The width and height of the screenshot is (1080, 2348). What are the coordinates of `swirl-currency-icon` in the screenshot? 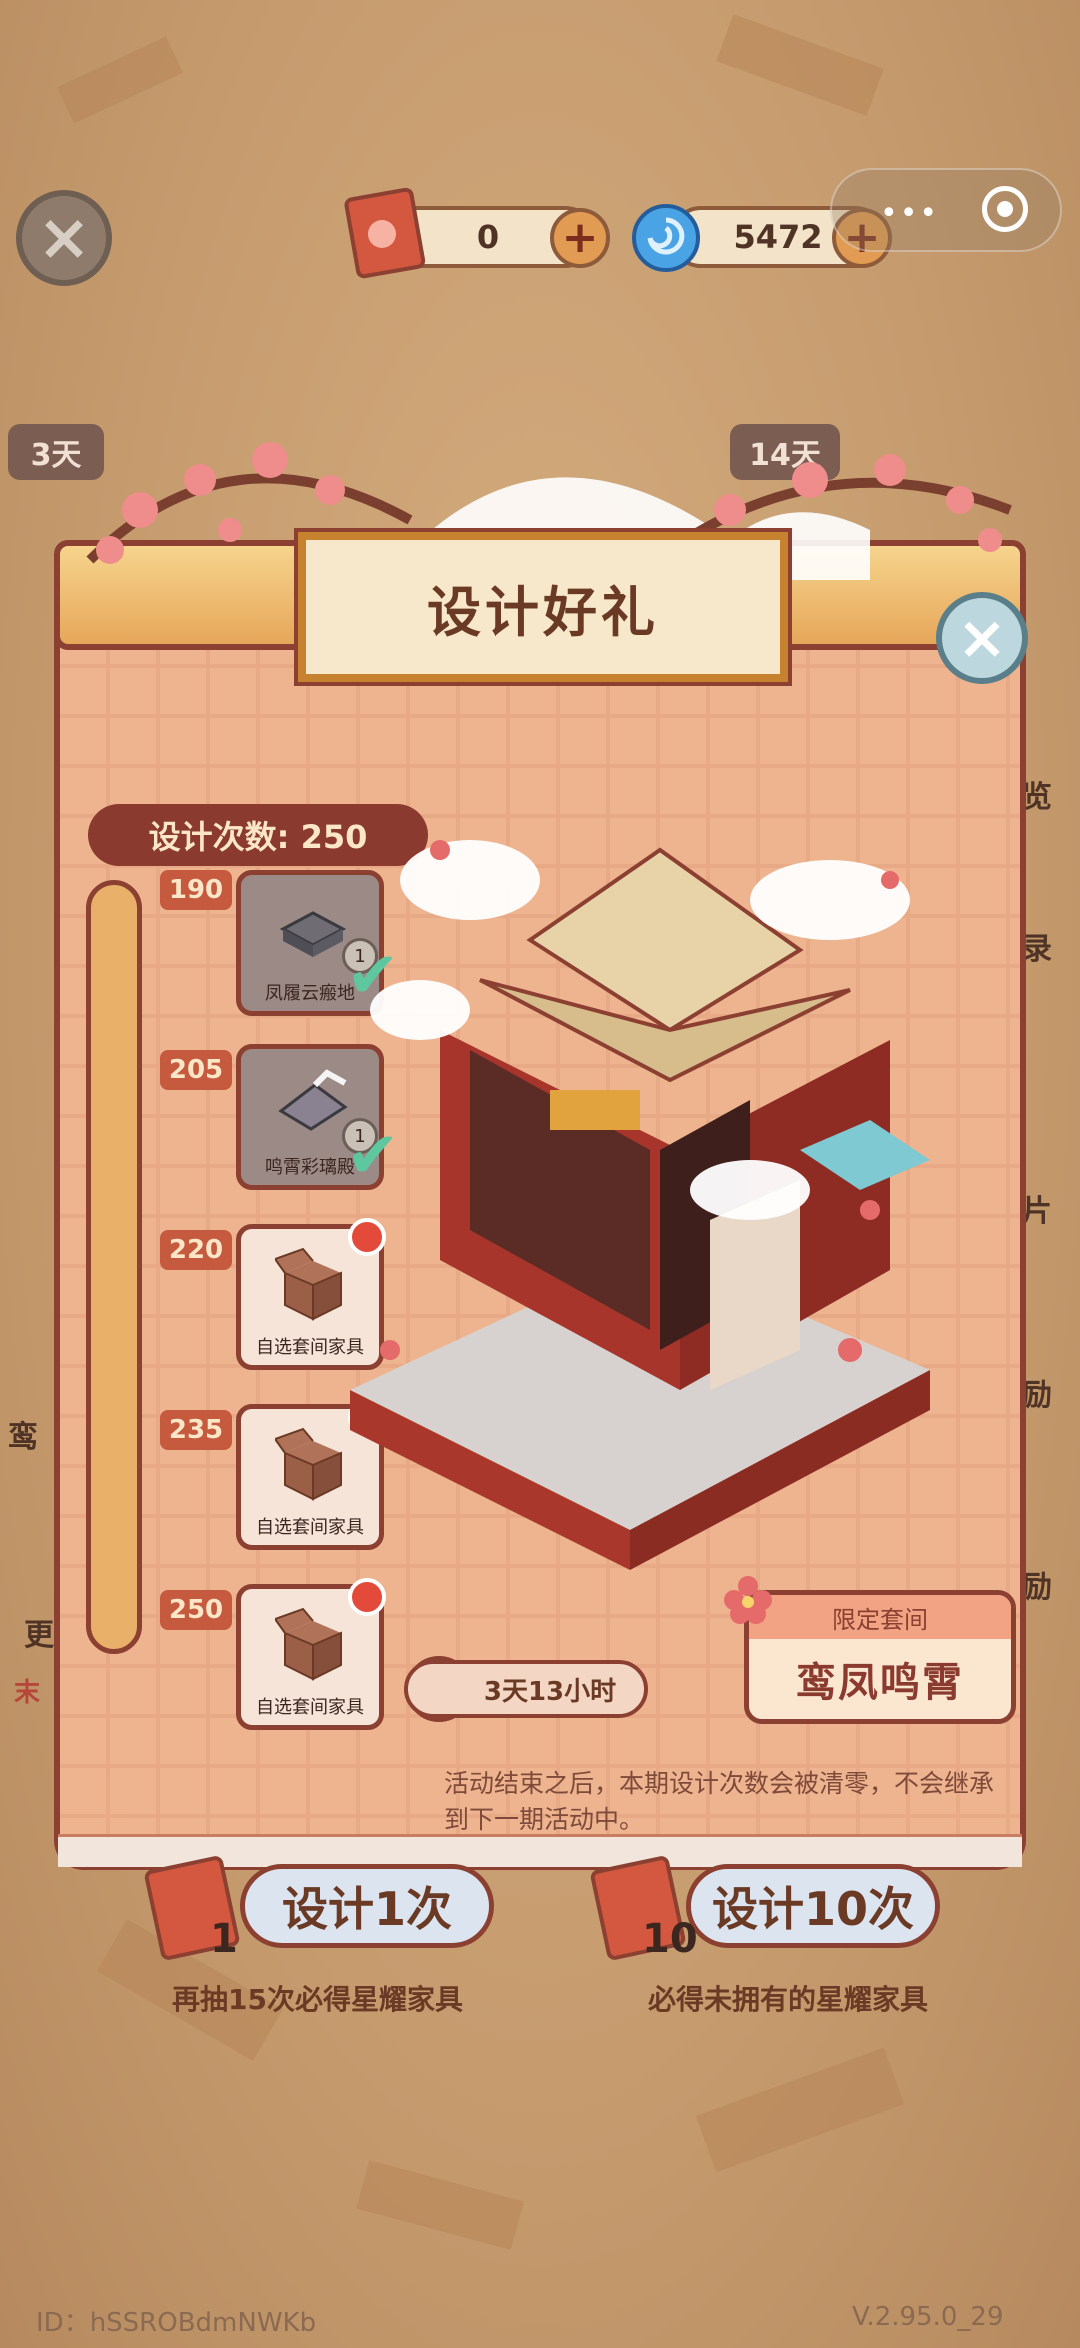 It's located at (666, 238).